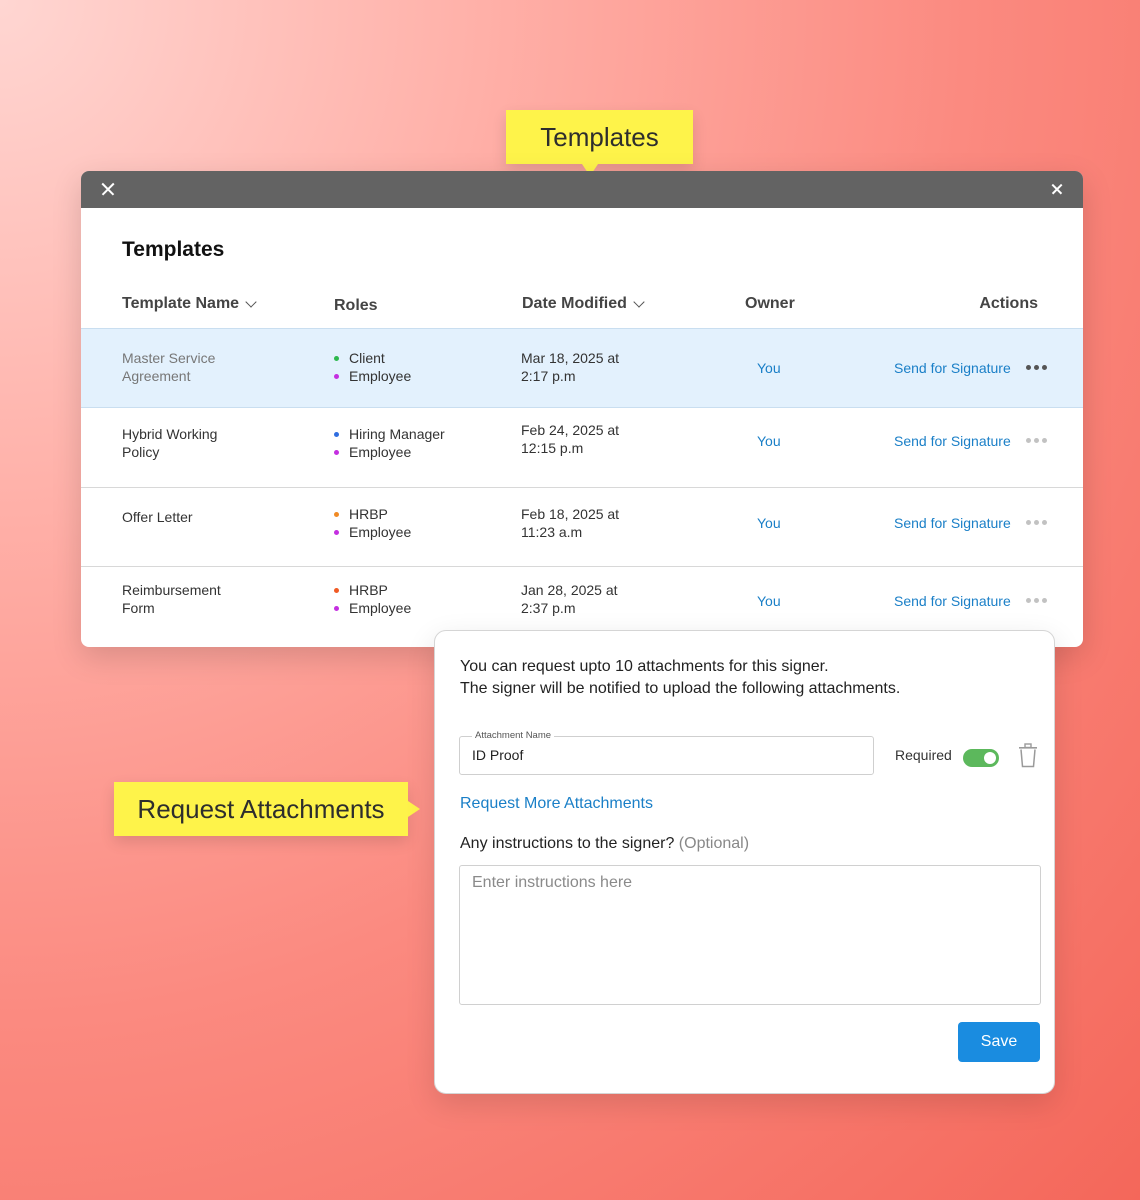  I want to click on template-name: Offer Letter, so click(207, 517).